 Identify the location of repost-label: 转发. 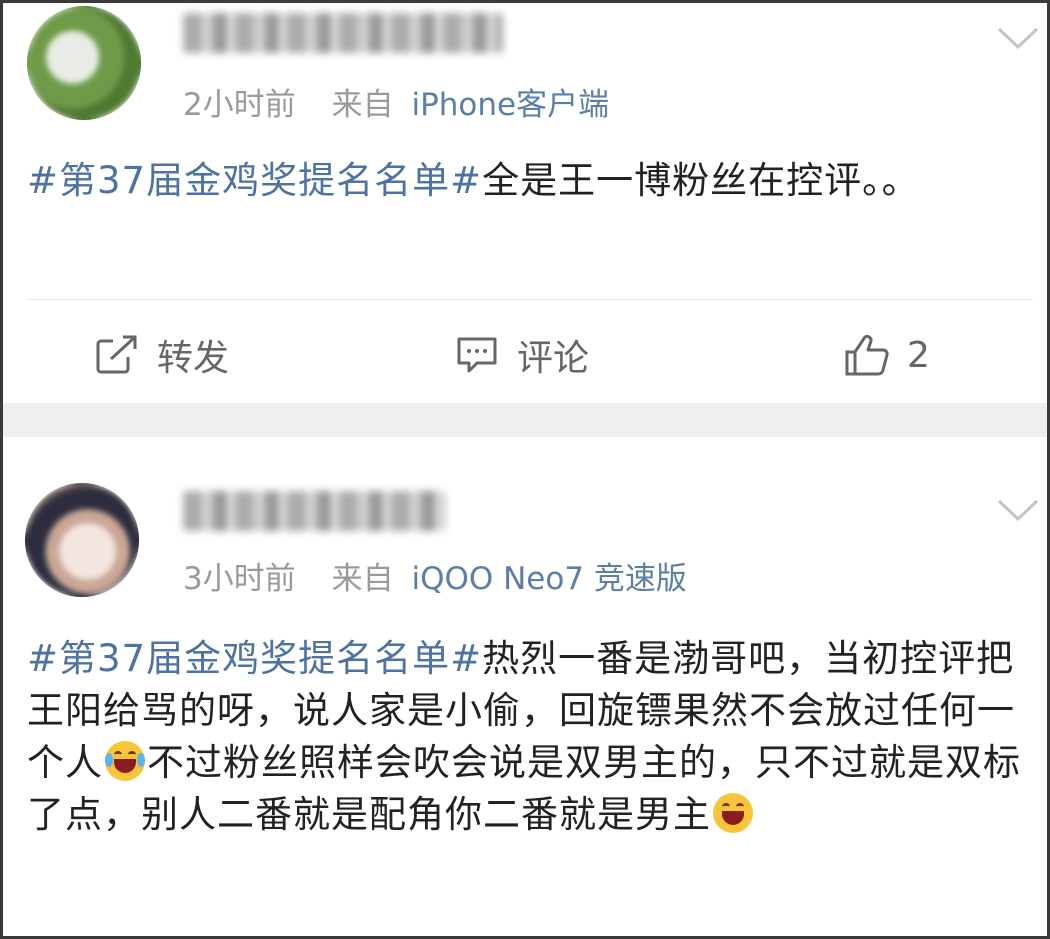
(193, 358).